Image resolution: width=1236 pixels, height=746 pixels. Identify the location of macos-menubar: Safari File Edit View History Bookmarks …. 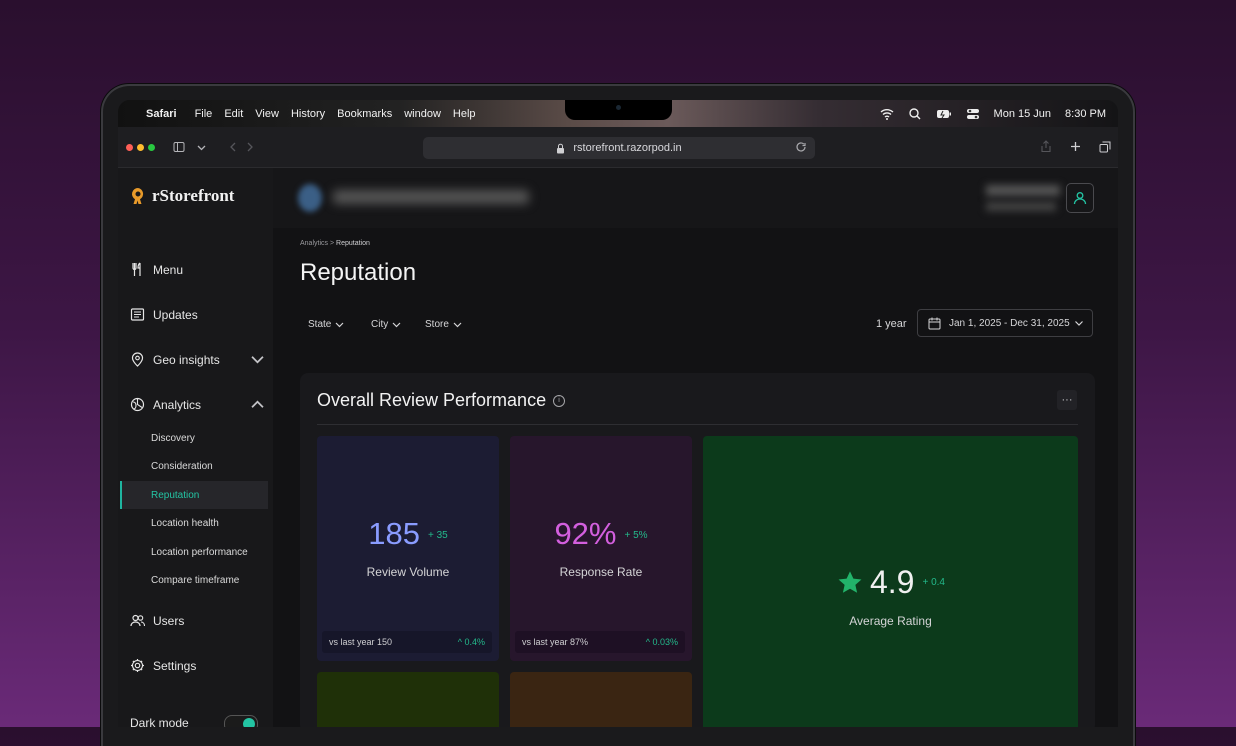
(618, 113).